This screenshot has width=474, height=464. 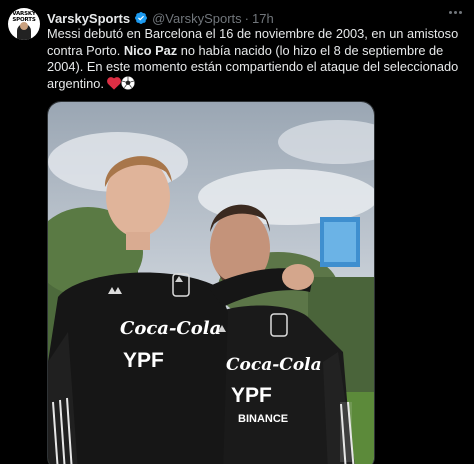 What do you see at coordinates (170, 328) in the screenshot?
I see `left-shirt-sponsor: Coca-Cola` at bounding box center [170, 328].